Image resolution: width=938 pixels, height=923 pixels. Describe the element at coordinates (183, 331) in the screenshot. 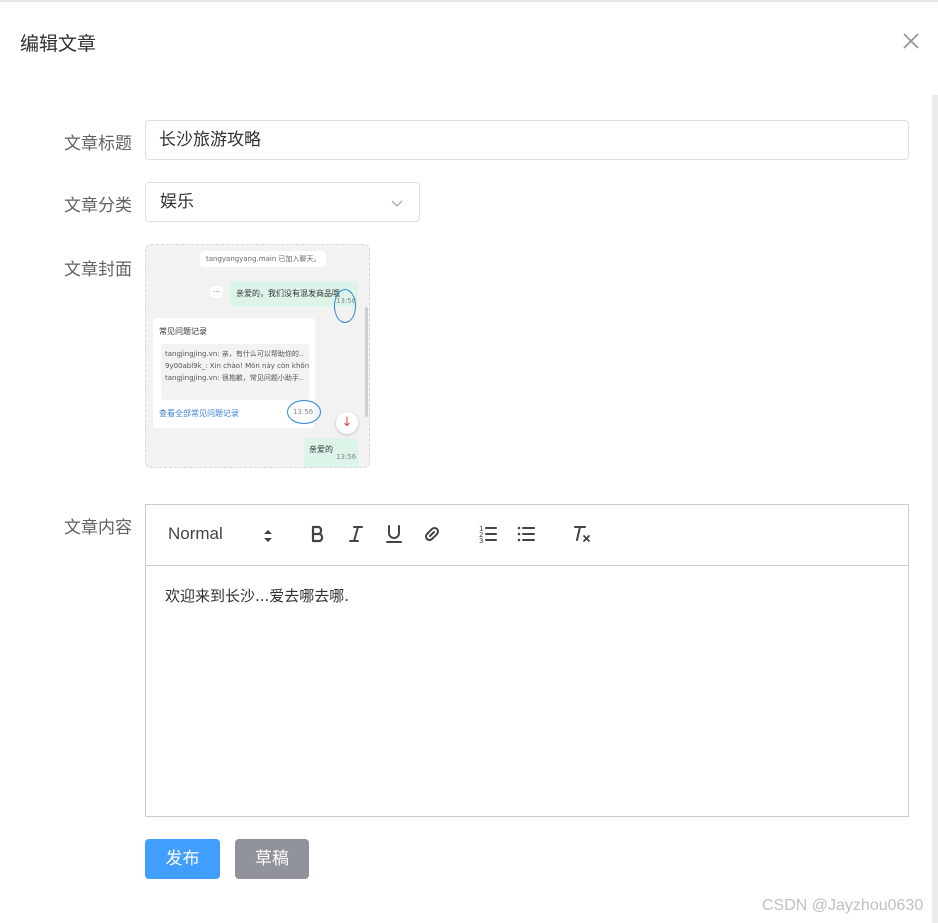

I see `faq-card-title: 常见问题记录` at that location.